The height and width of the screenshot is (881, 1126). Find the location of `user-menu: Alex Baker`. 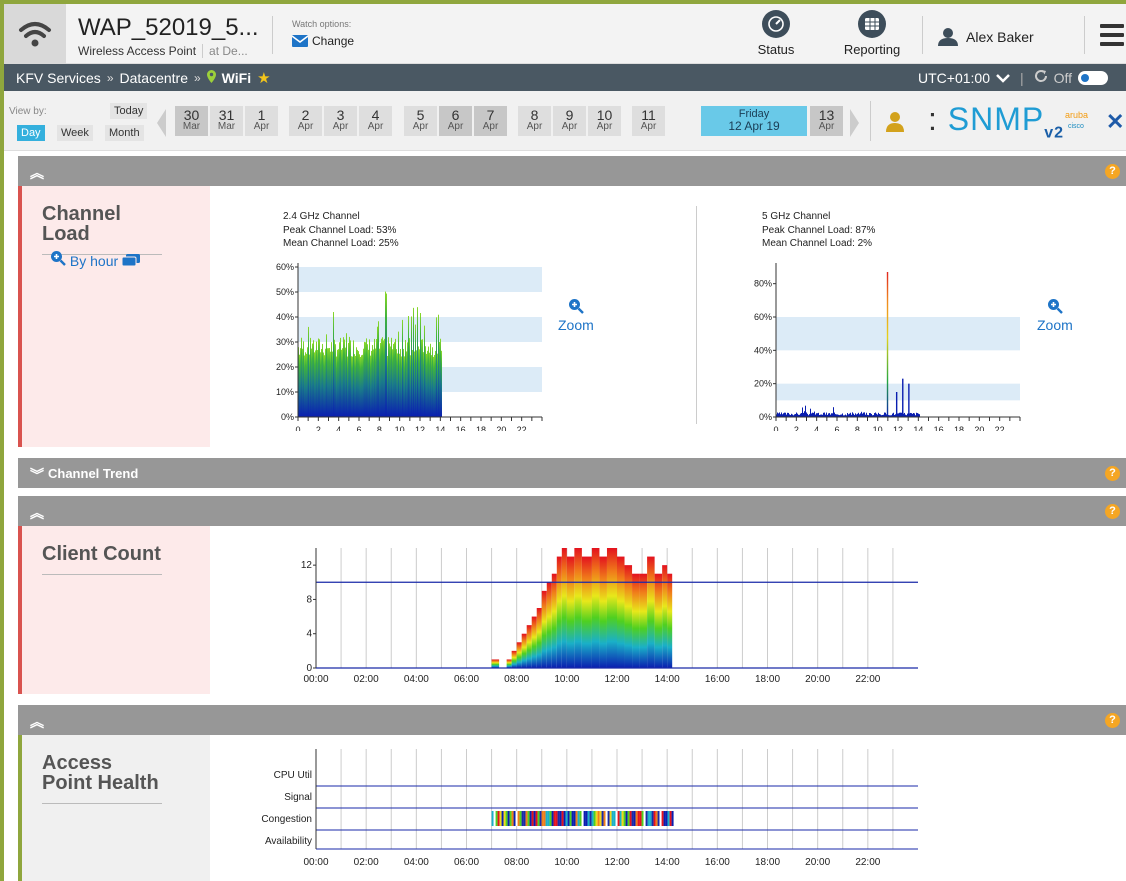

user-menu: Alex Baker is located at coordinates (986, 37).